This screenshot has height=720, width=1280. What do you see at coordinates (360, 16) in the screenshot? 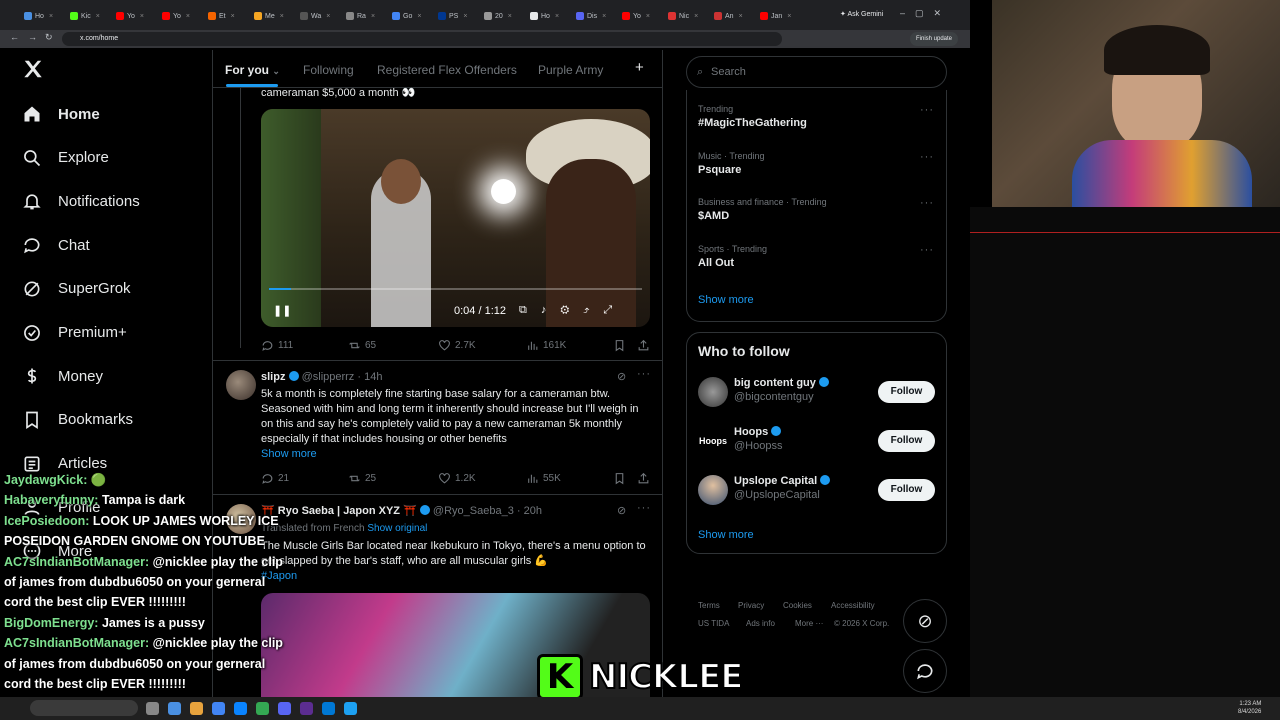
I see `browser-tab: Ra ×` at bounding box center [360, 16].